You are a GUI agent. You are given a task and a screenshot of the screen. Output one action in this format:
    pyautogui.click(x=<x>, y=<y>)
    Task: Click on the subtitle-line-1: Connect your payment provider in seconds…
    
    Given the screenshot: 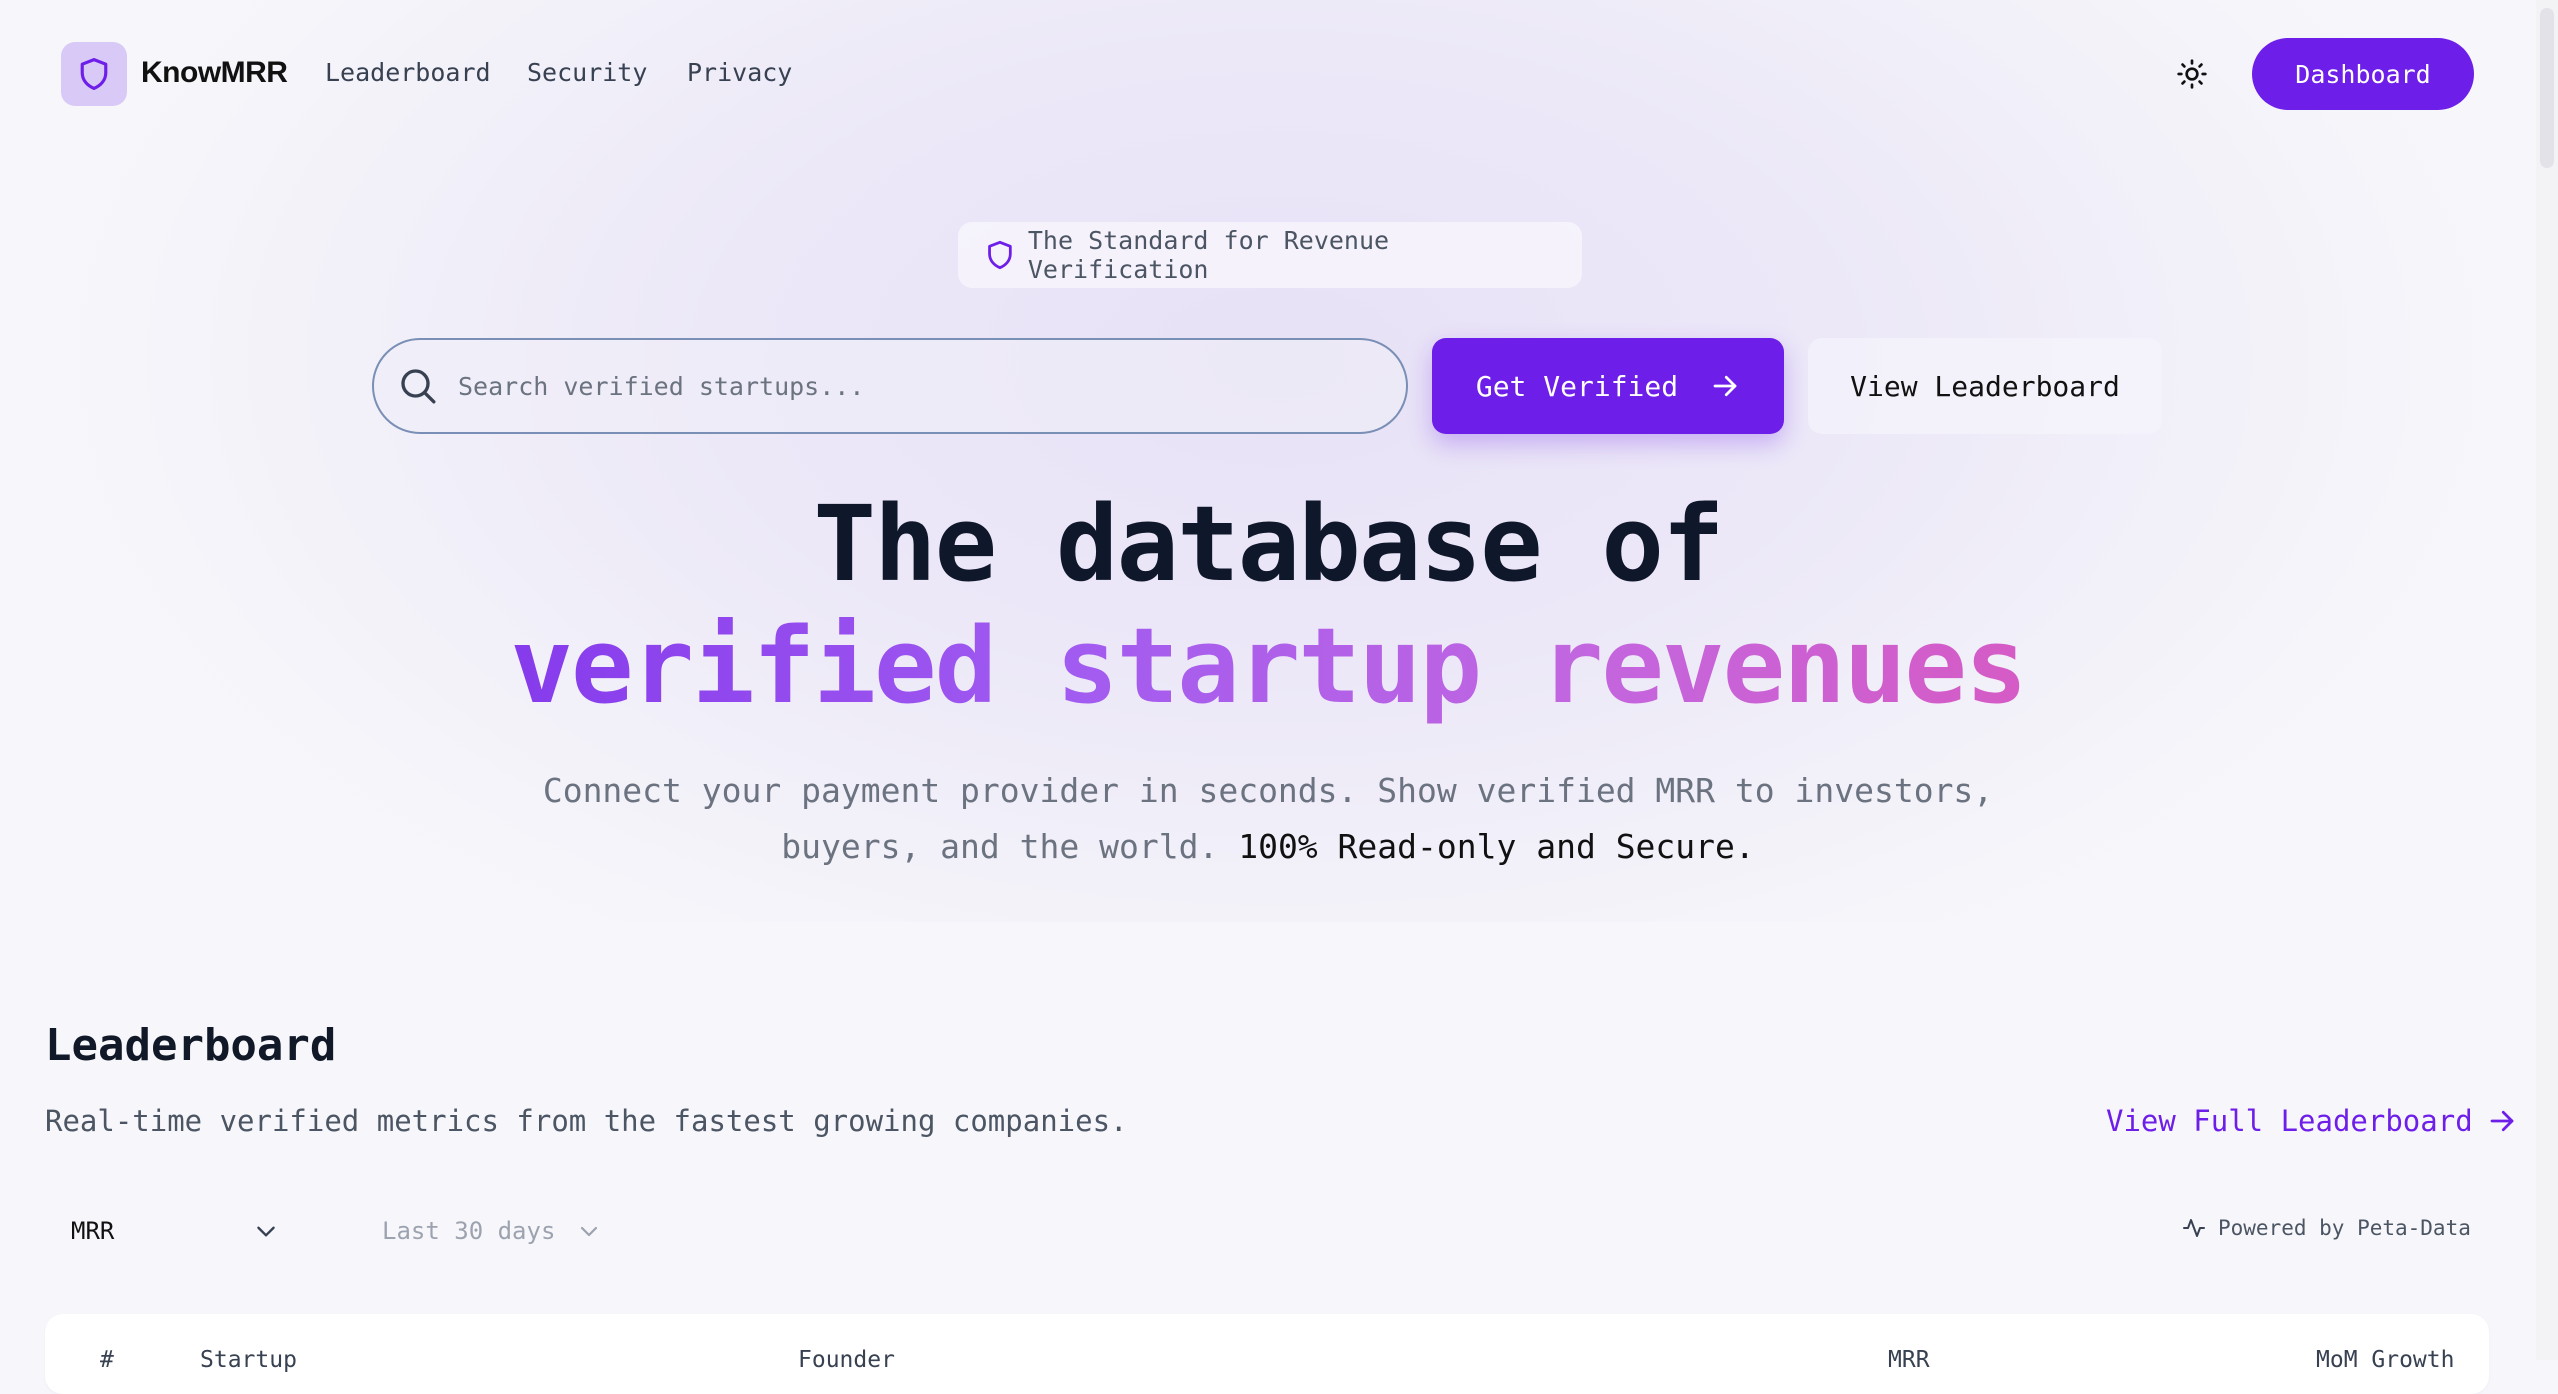 What is the action you would take?
    pyautogui.click(x=1268, y=790)
    